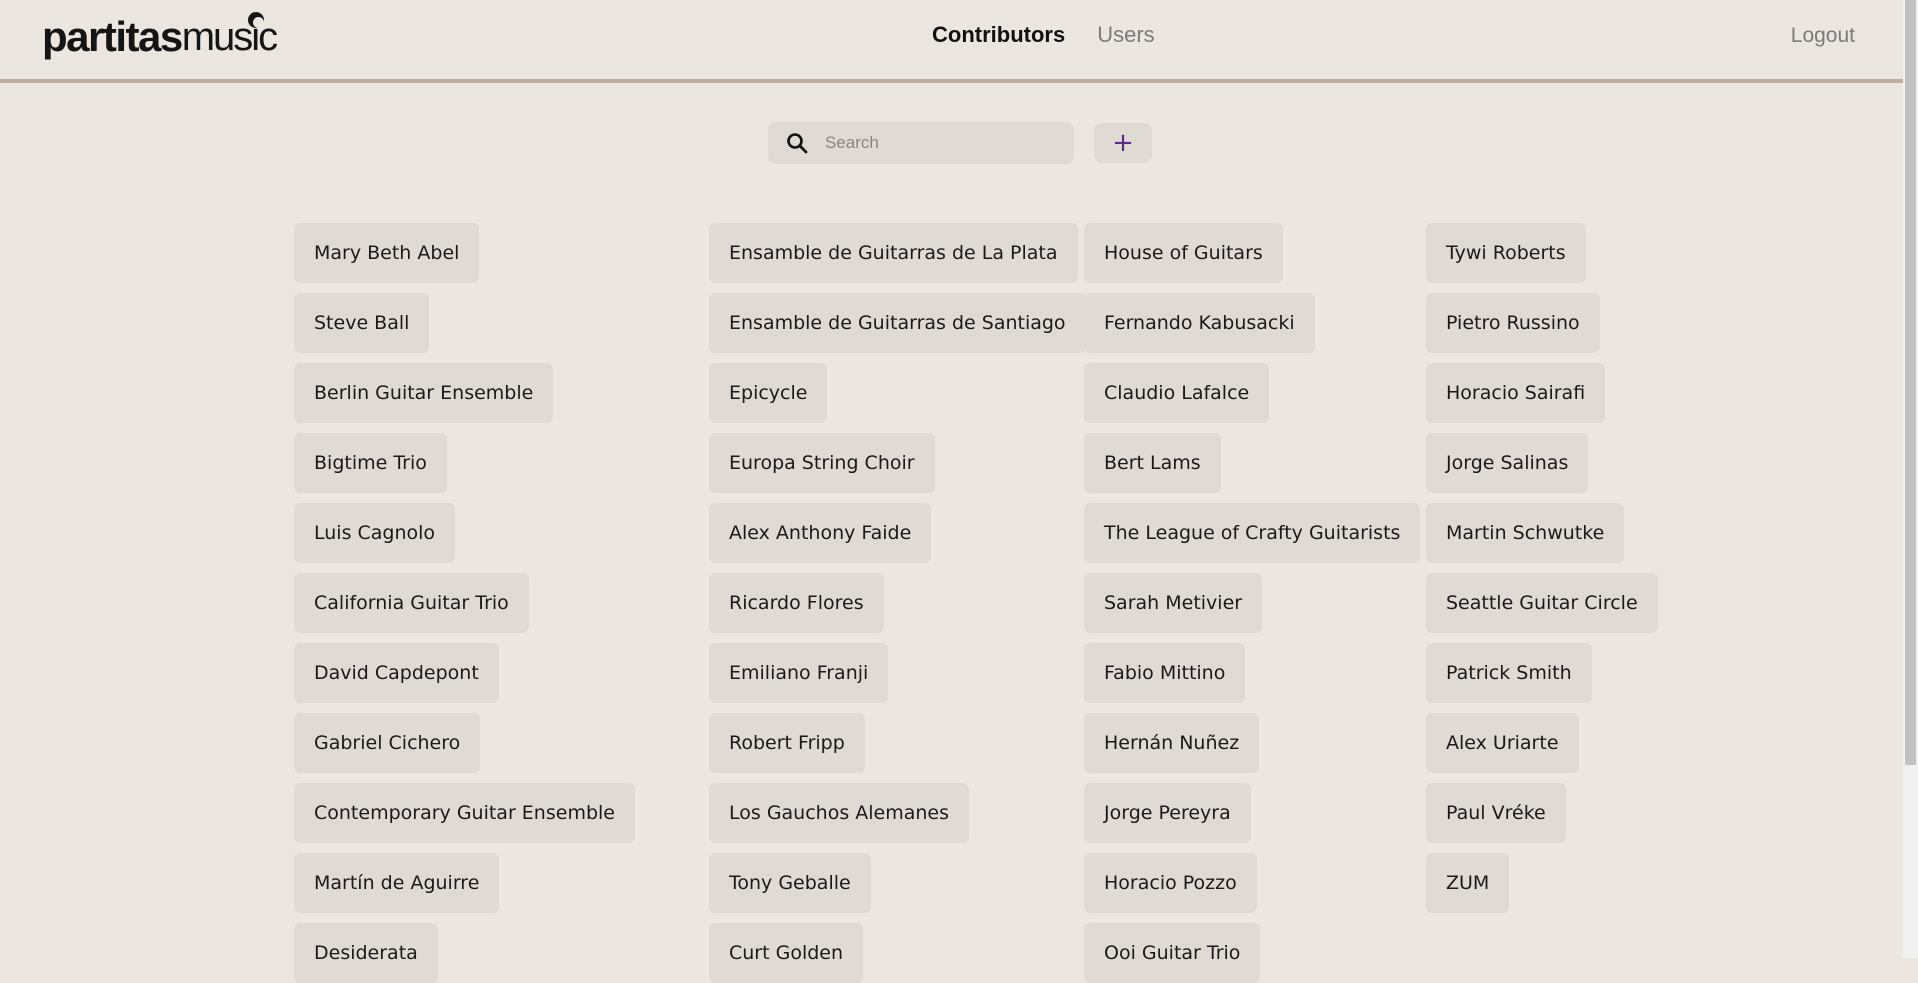 The width and height of the screenshot is (1918, 983). Describe the element at coordinates (897, 323) in the screenshot. I see `contributor-item: Ensamble de Guitarras de Santiago` at that location.